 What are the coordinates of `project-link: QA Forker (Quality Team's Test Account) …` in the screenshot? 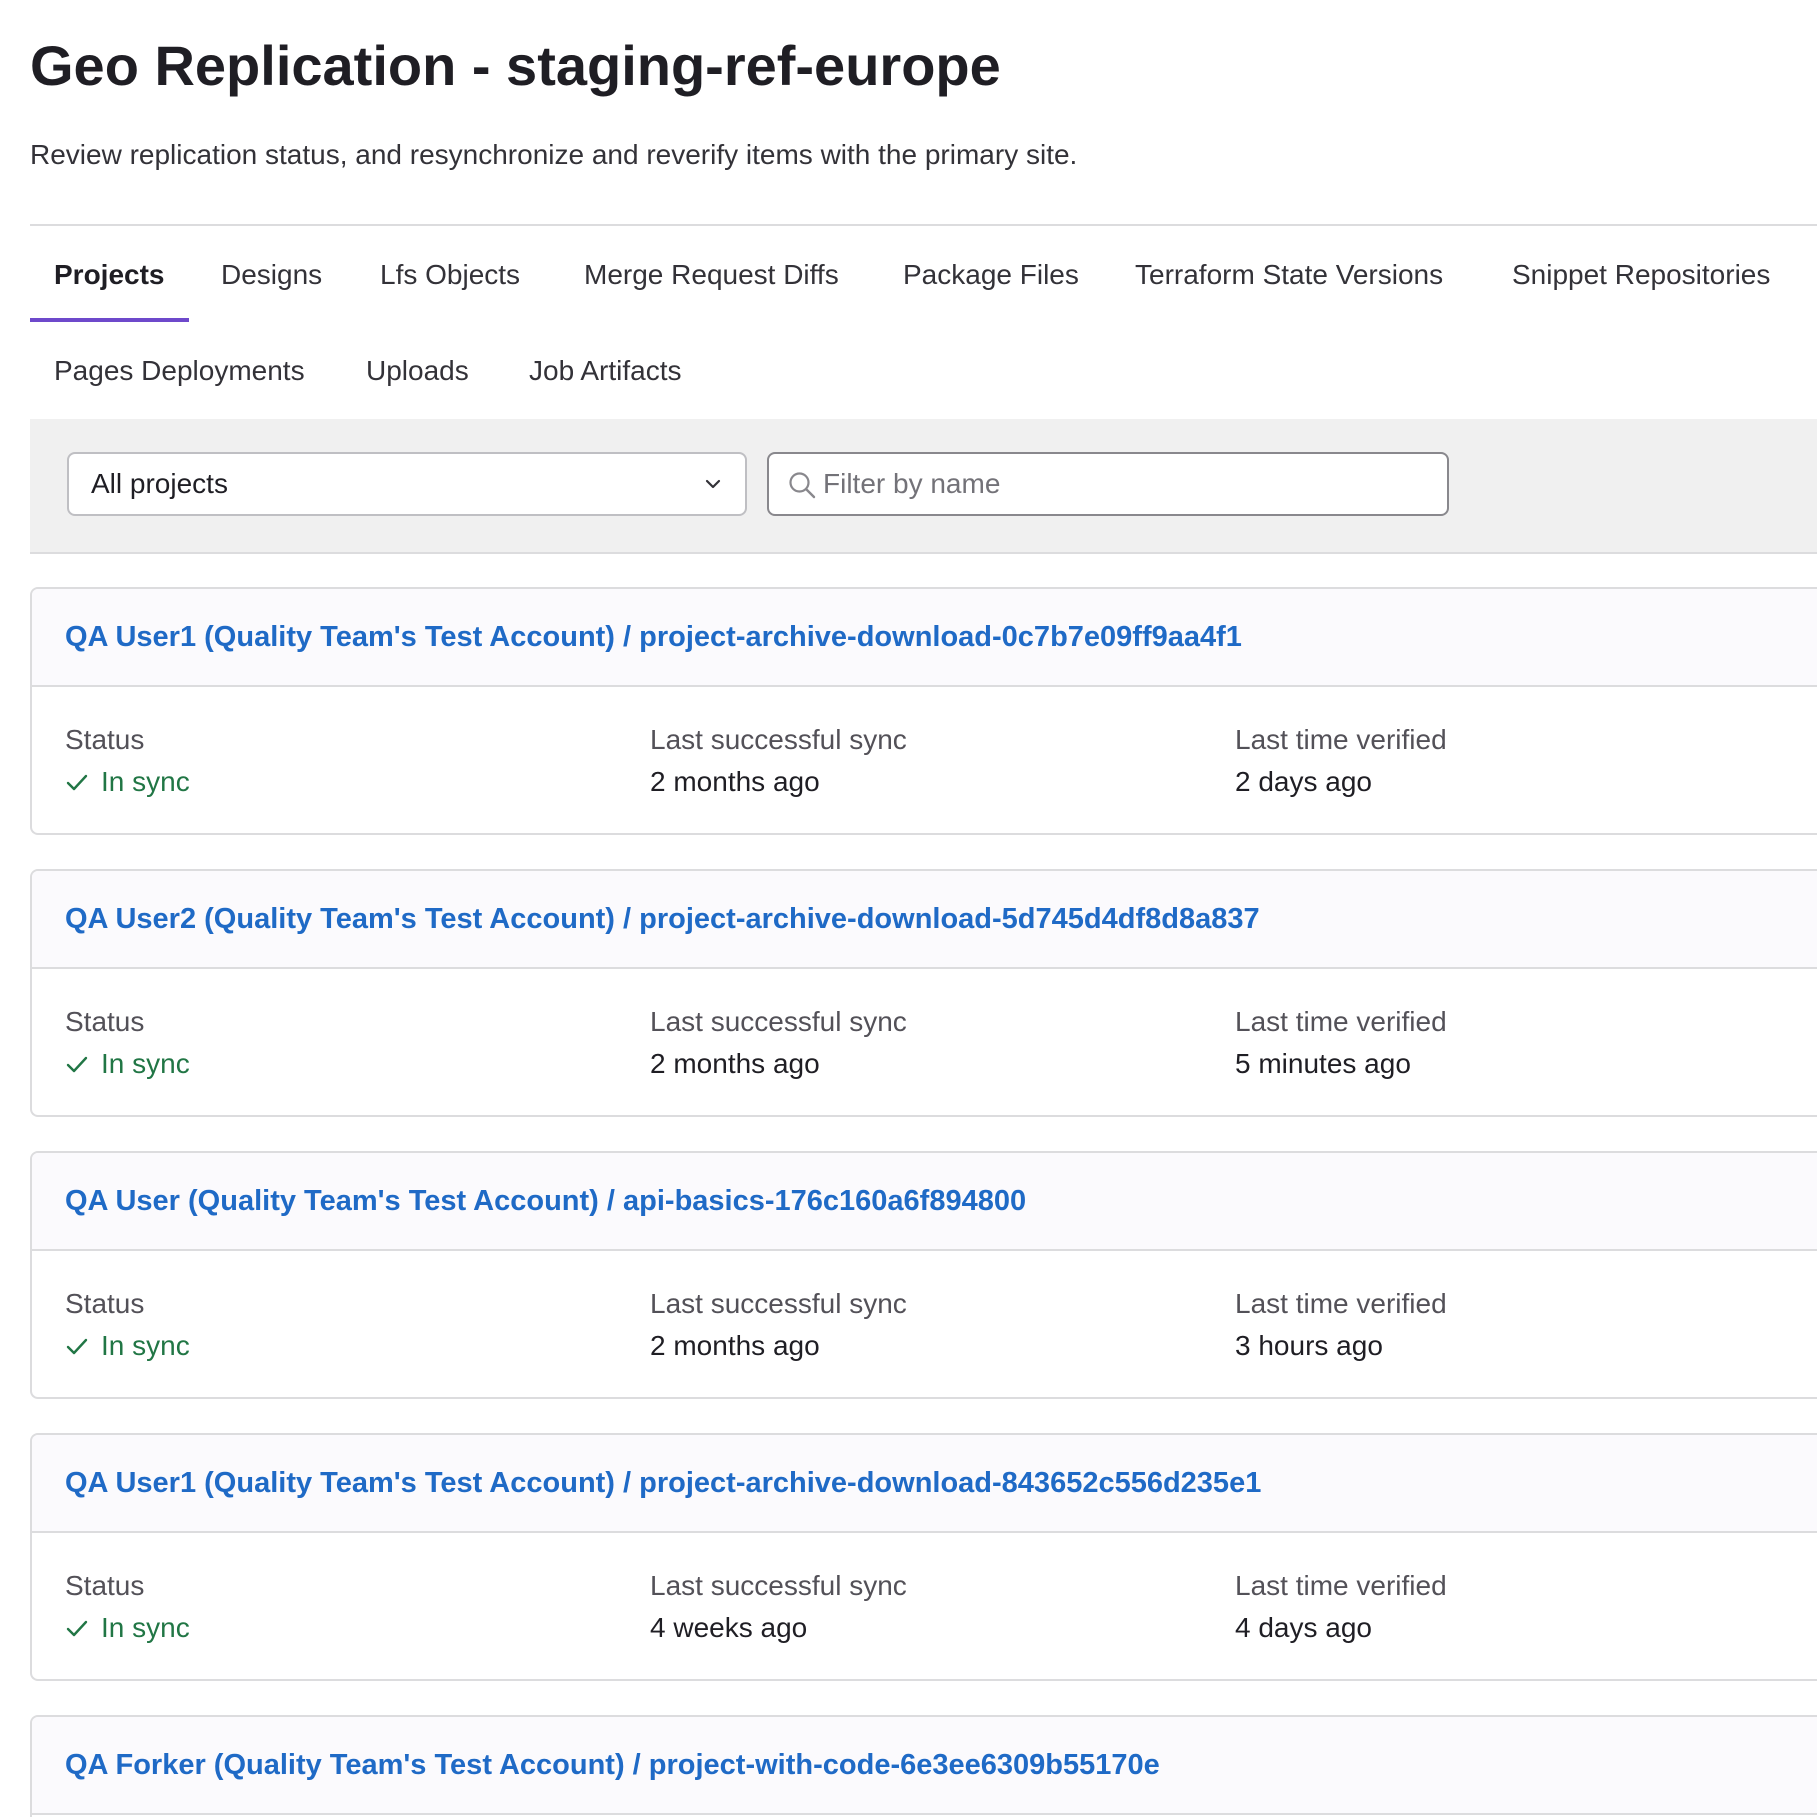 It's located at (612, 1765).